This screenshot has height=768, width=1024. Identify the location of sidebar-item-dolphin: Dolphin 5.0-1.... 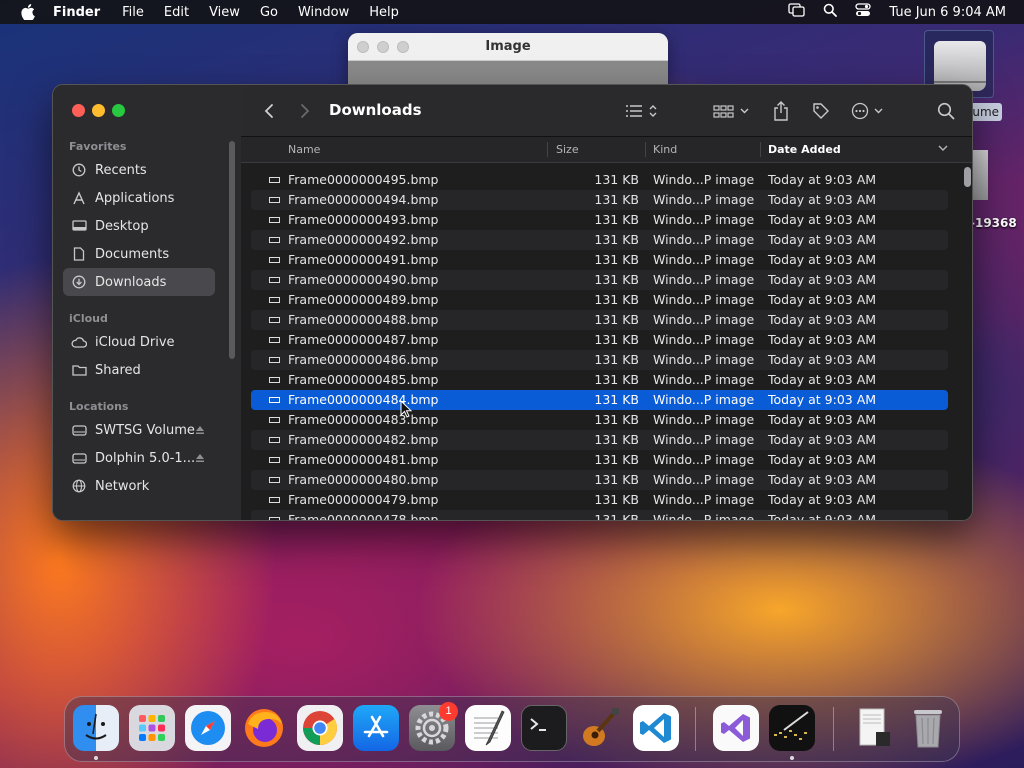
(139, 458).